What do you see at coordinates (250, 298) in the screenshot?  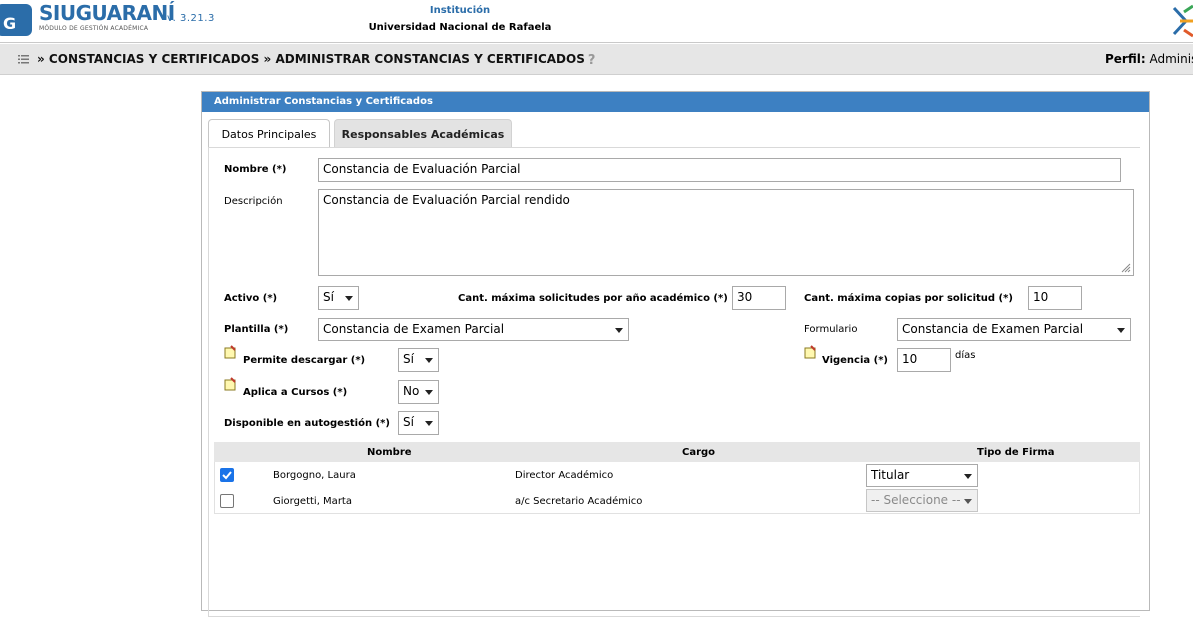 I see `activo-label: Activo (*)` at bounding box center [250, 298].